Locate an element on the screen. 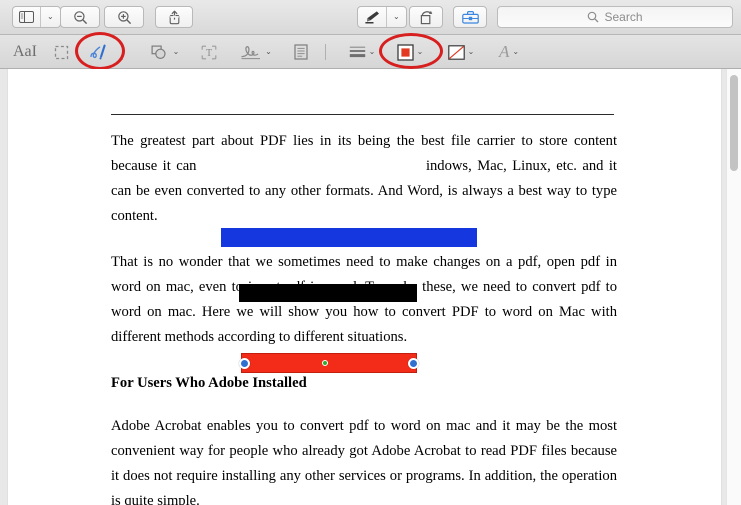  highlighter-pen-icon is located at coordinates (372, 17).